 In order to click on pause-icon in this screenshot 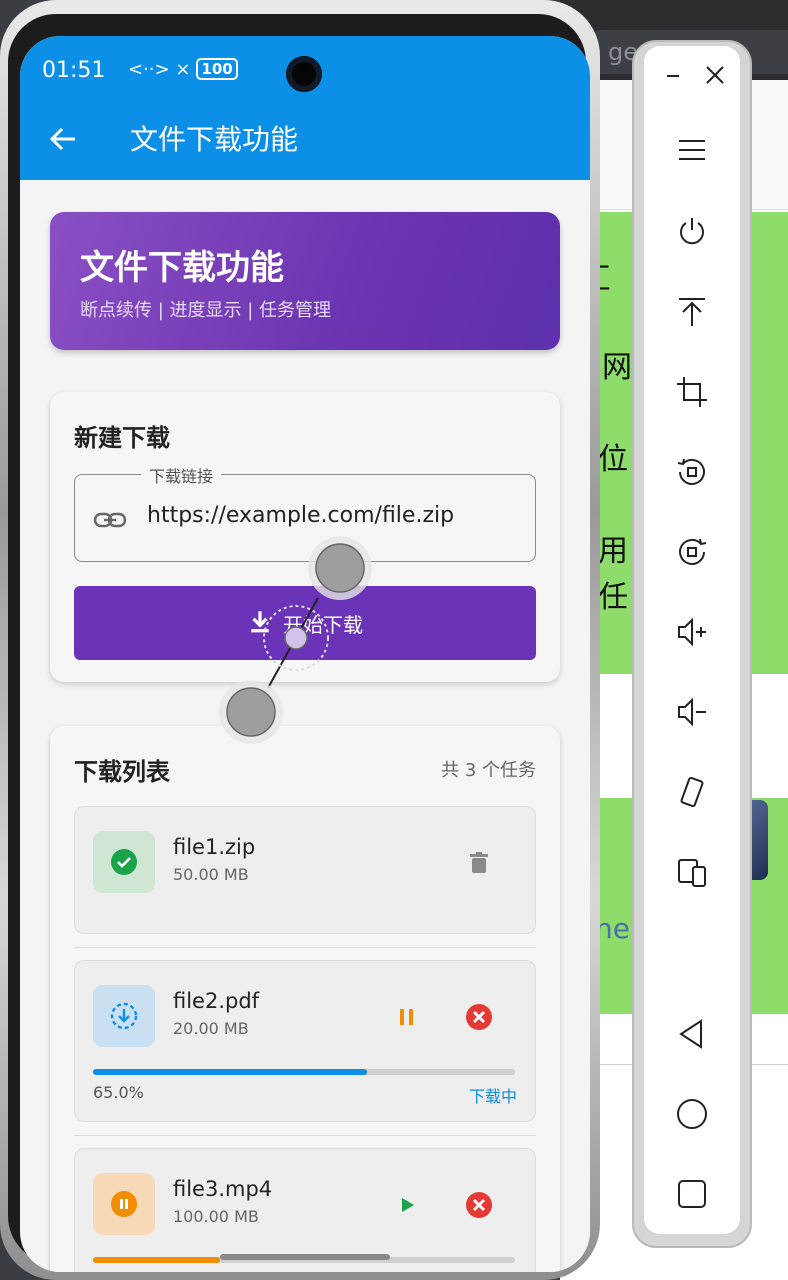, I will do `click(407, 1017)`.